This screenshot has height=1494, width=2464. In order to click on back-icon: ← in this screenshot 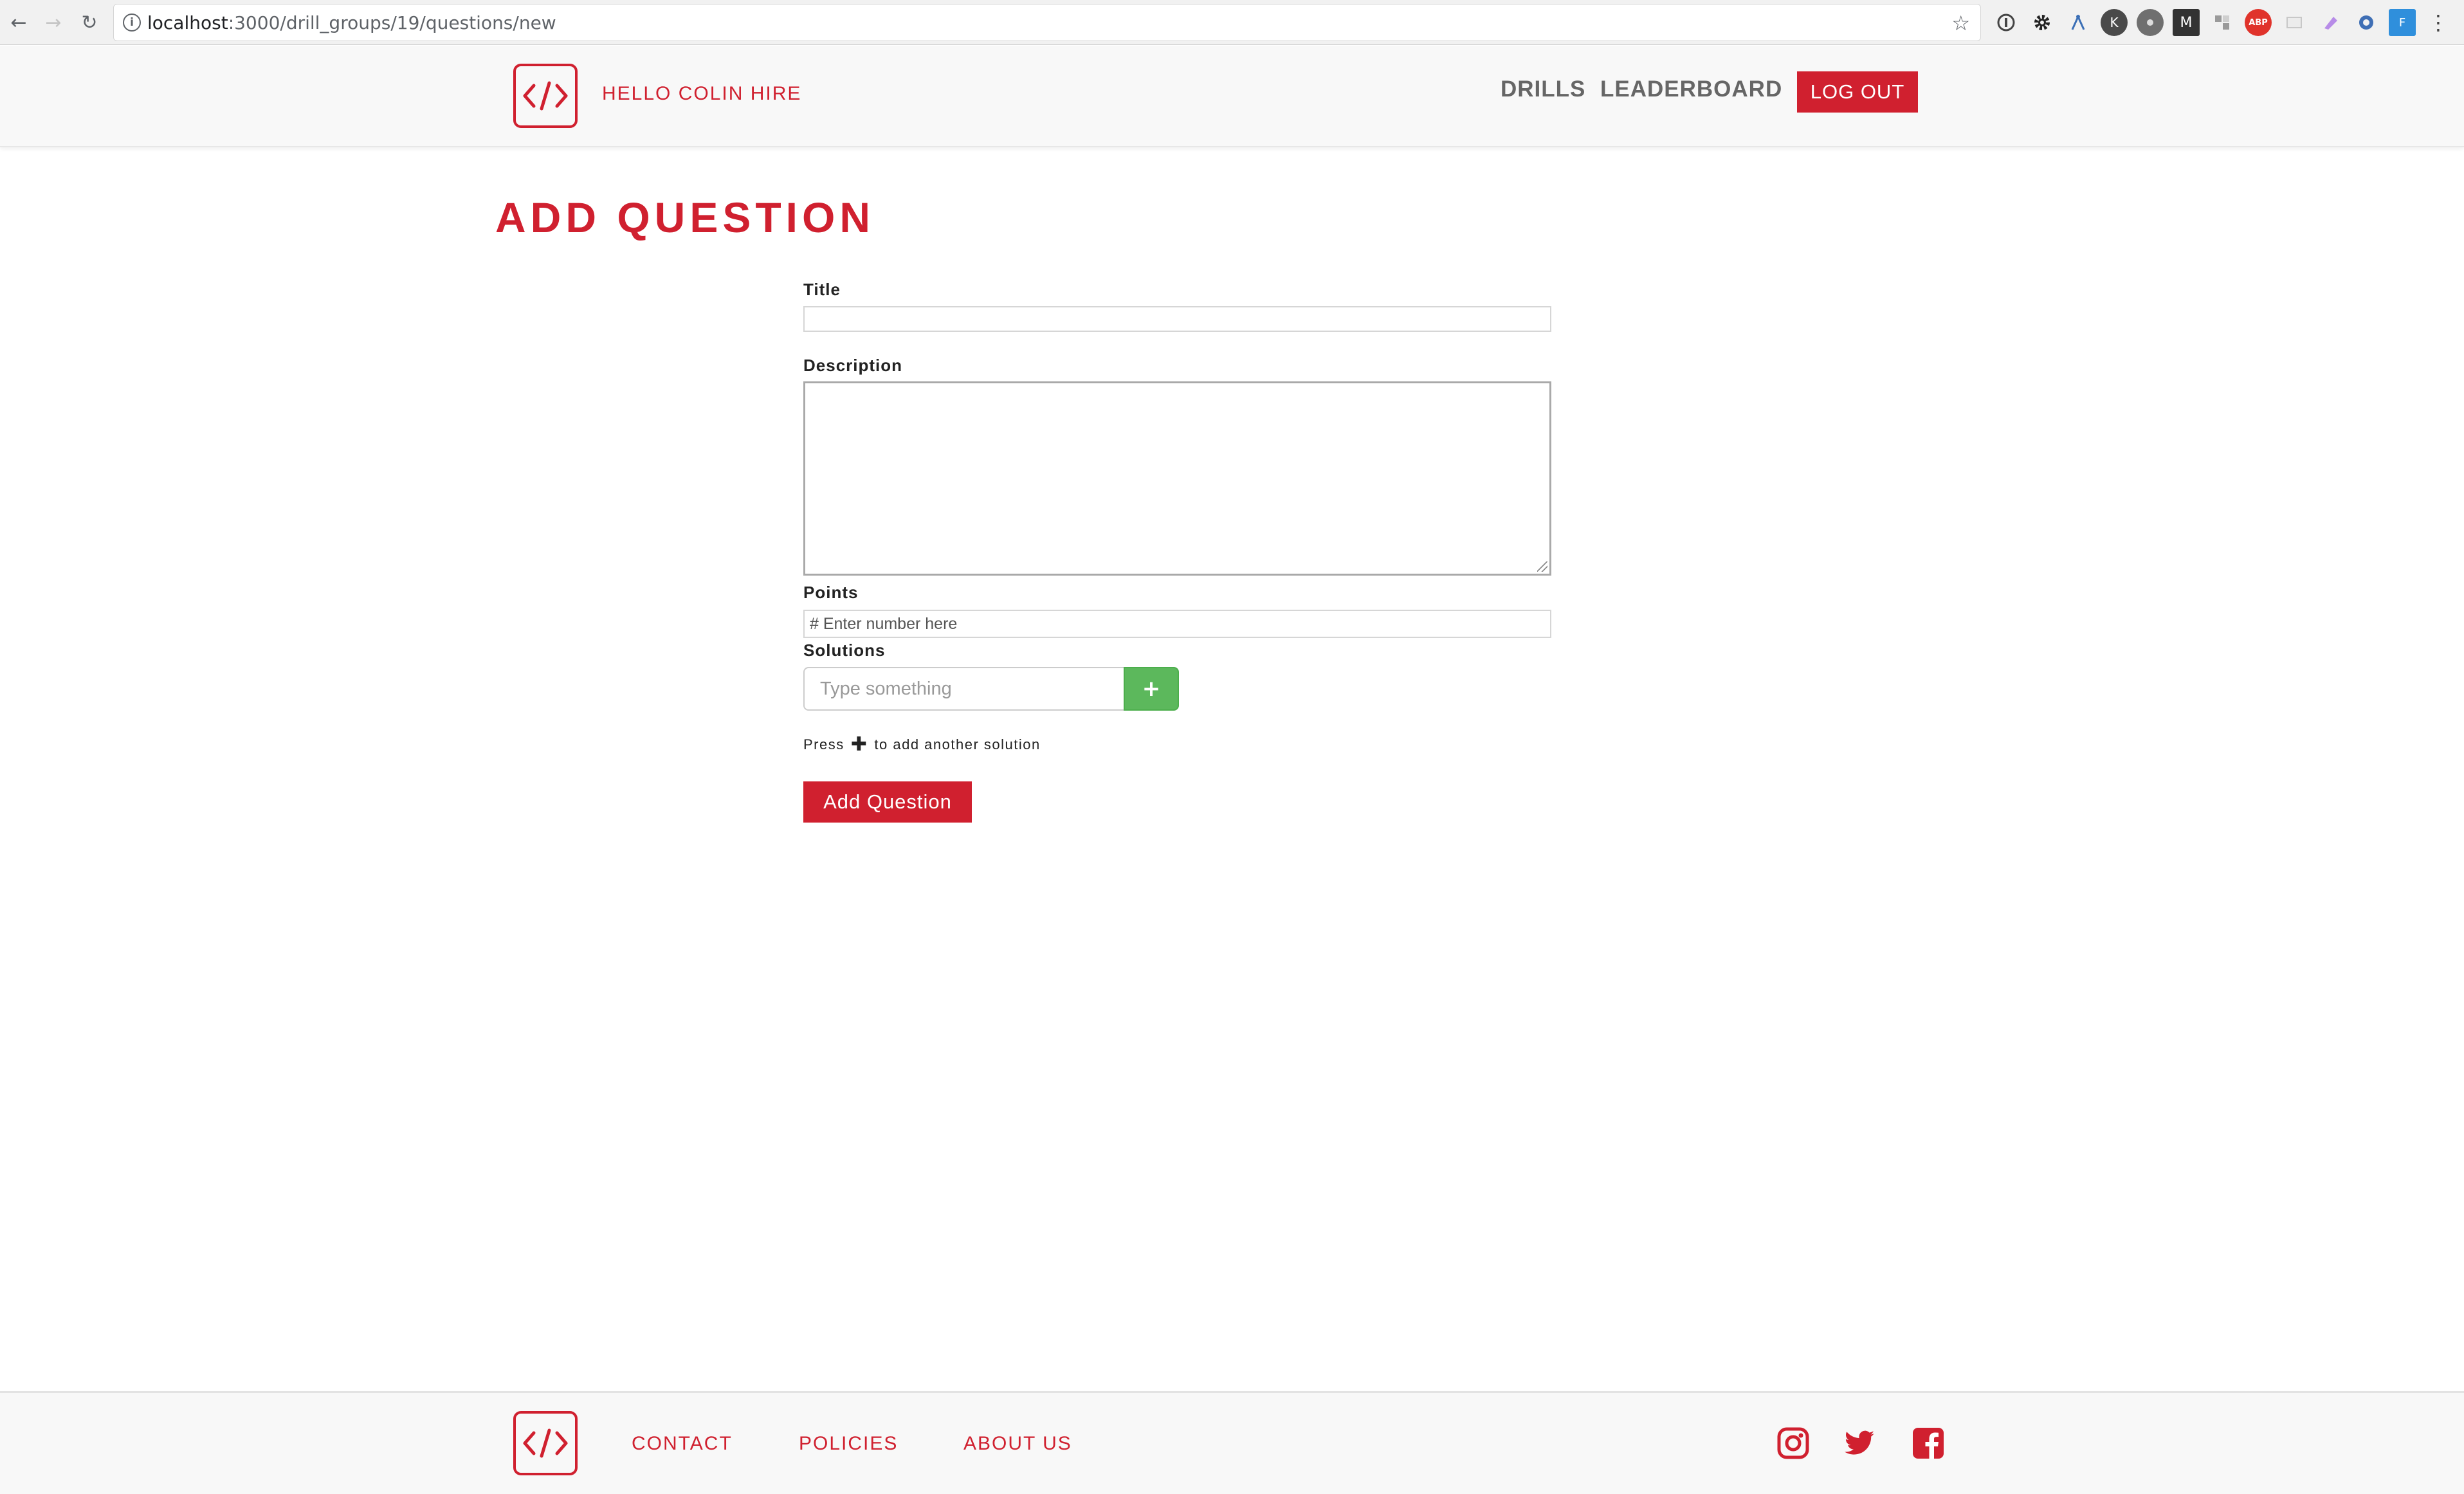, I will do `click(18, 22)`.